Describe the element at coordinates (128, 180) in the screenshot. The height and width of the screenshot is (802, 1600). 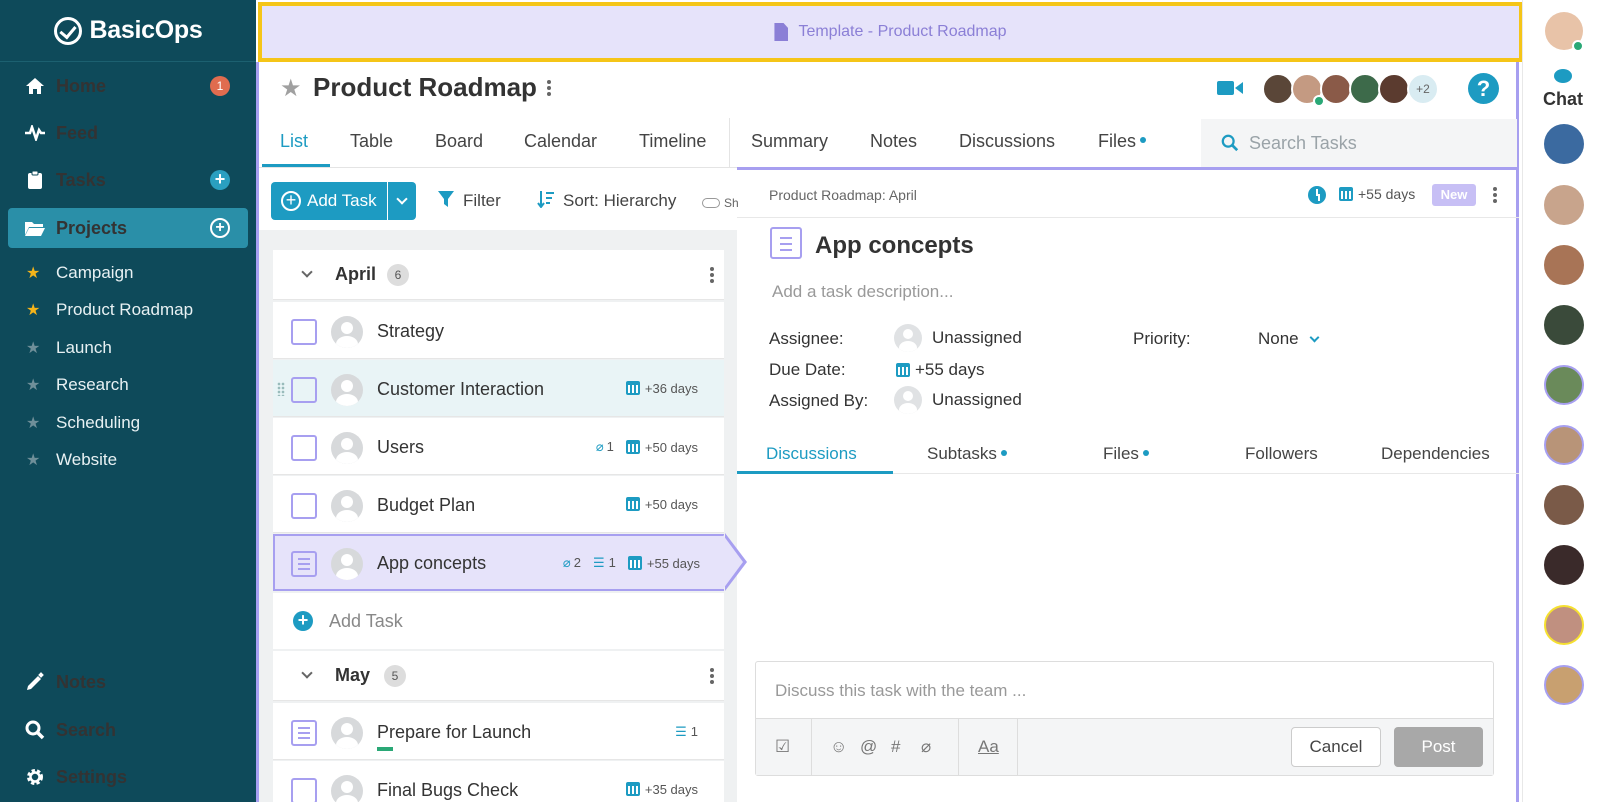
I see `nav-tasks: Tasks +` at that location.